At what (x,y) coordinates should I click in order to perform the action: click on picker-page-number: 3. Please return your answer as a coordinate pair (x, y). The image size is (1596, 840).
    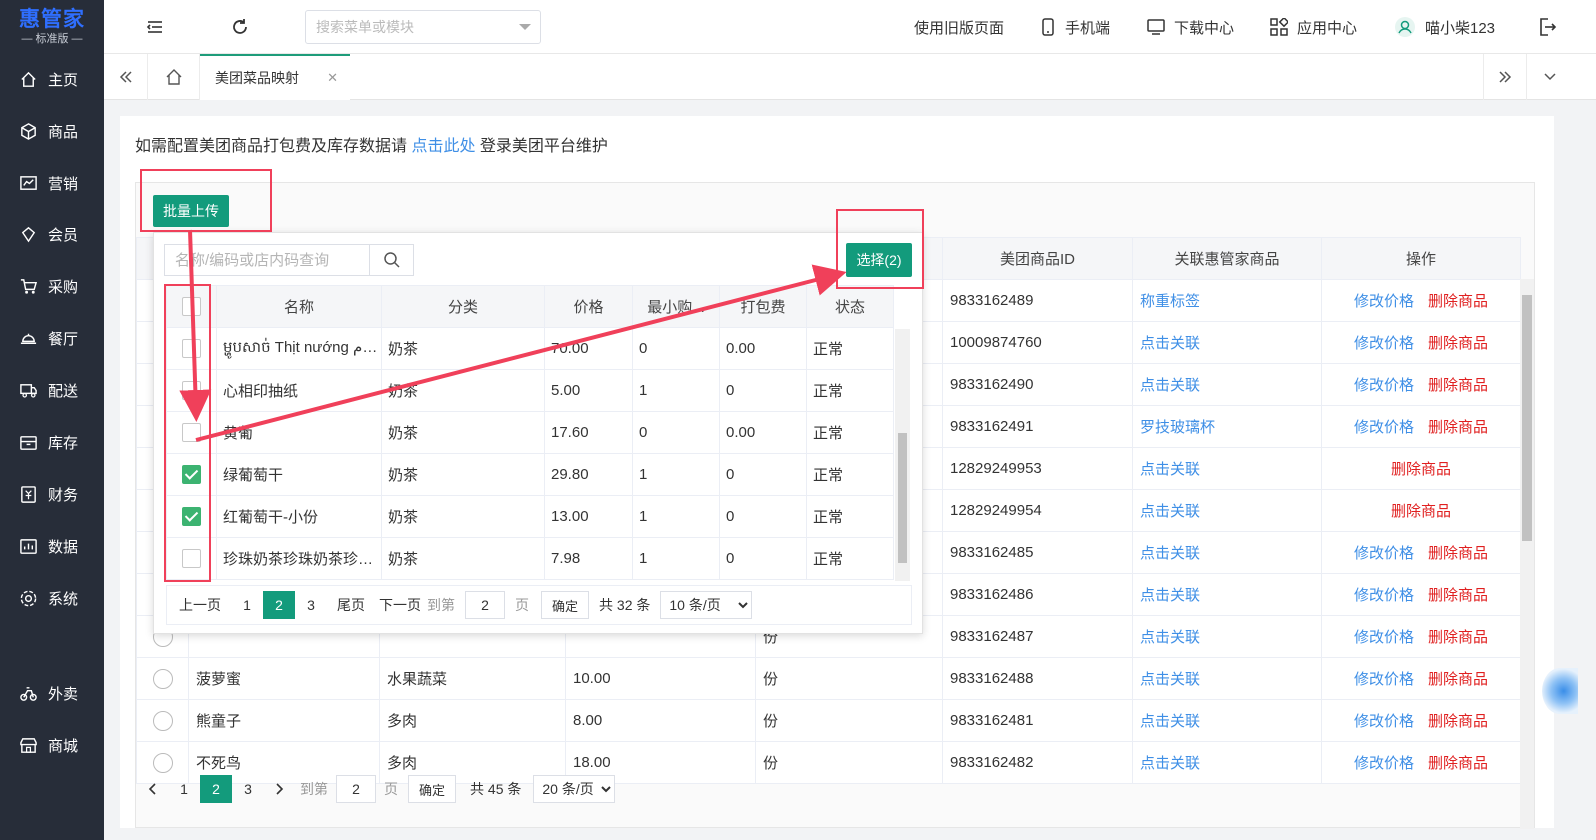
    Looking at the image, I should click on (311, 605).